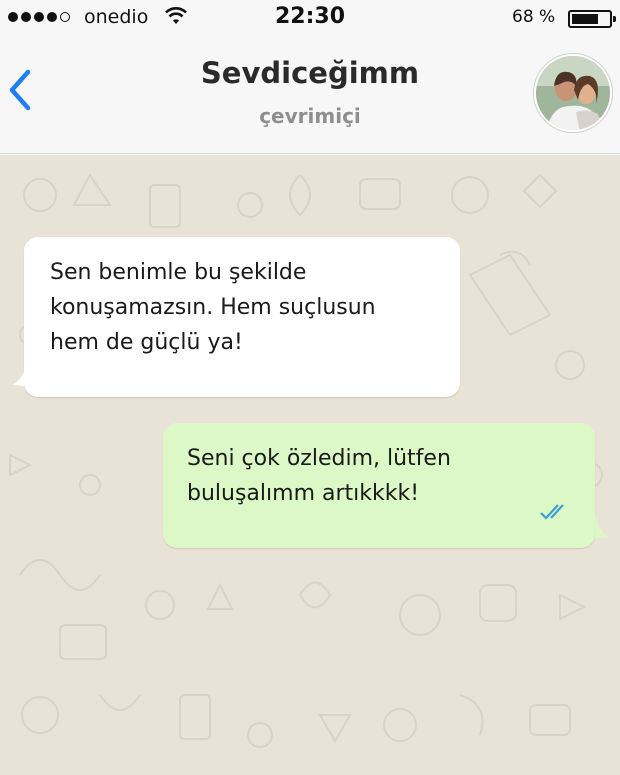 The image size is (620, 775). I want to click on battery-icon, so click(592, 19).